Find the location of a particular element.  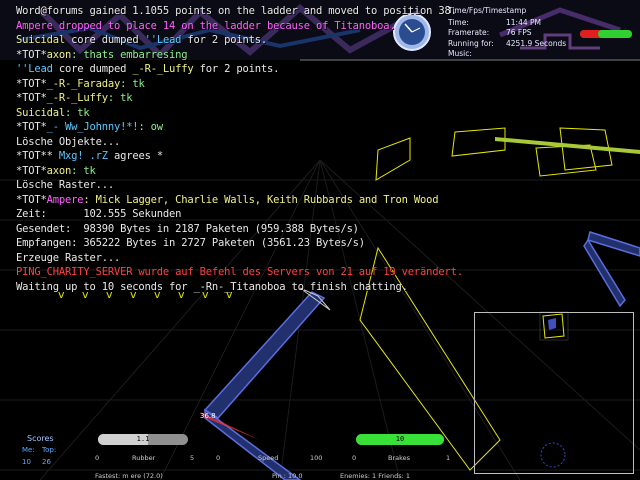

direction-markers: v v v v v v v v is located at coordinates (145, 294).